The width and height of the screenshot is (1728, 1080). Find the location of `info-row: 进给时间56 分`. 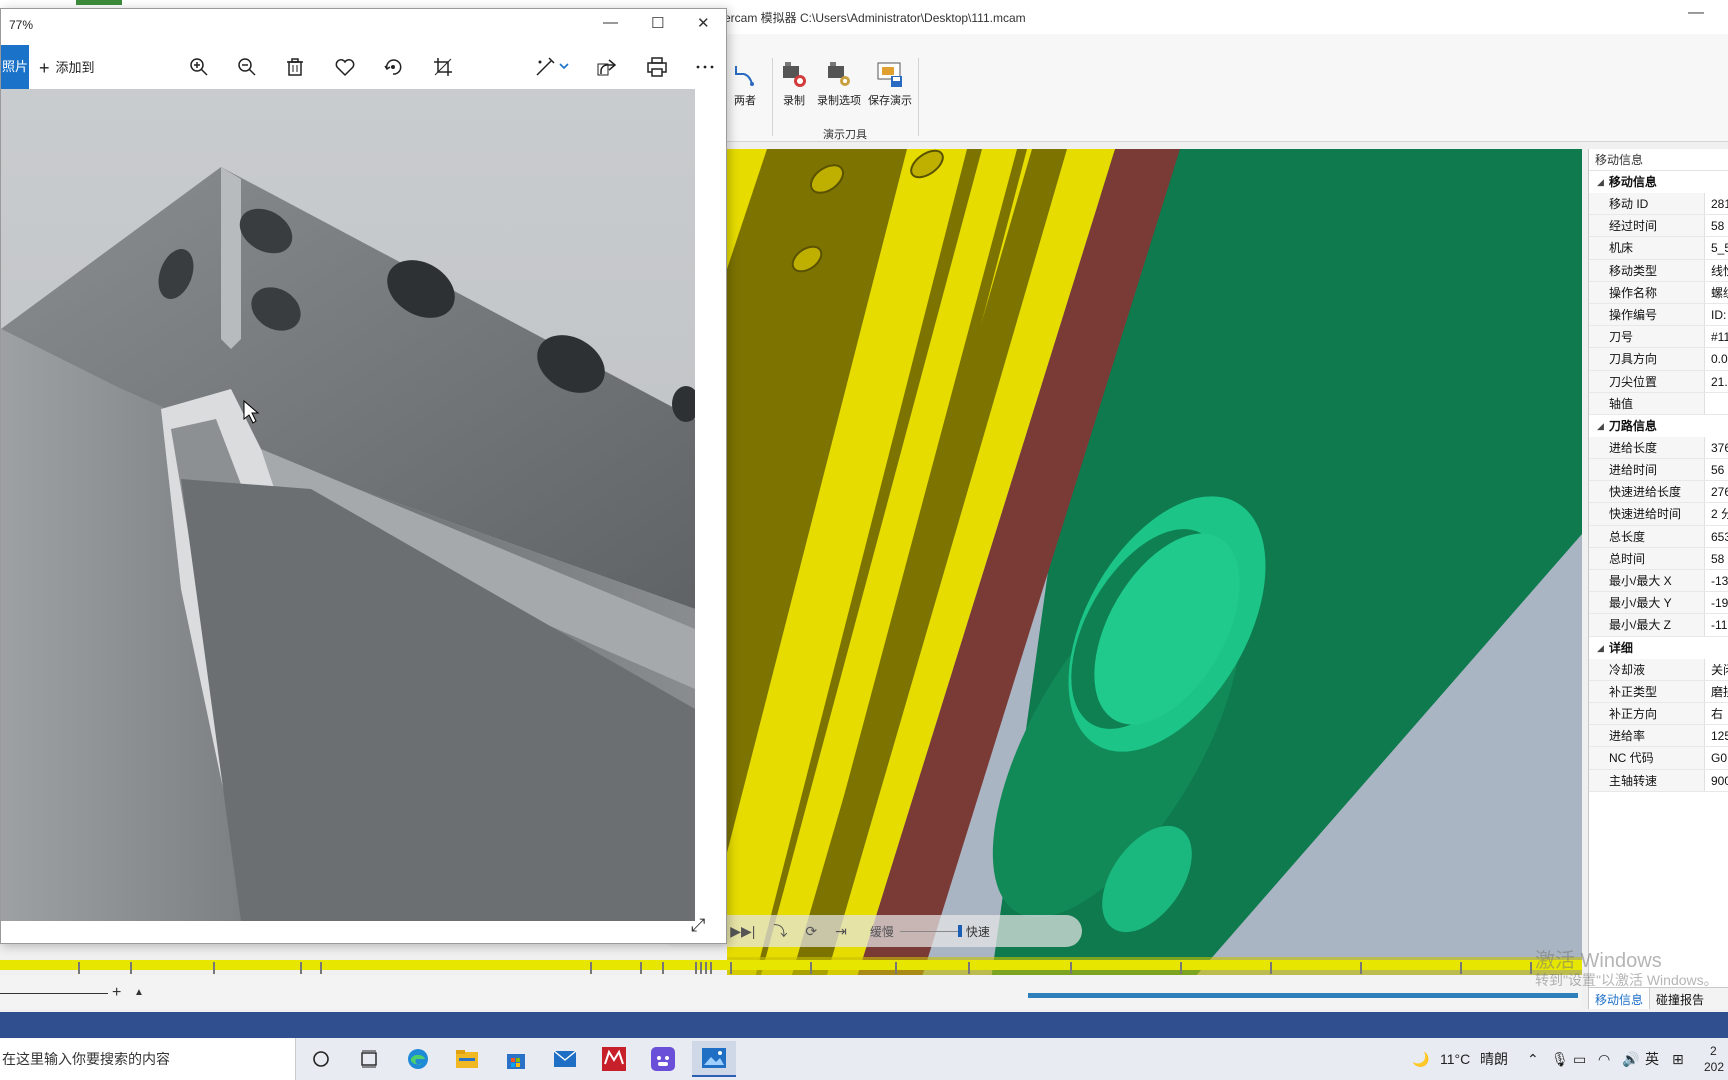

info-row: 进给时间56 分 is located at coordinates (1658, 470).